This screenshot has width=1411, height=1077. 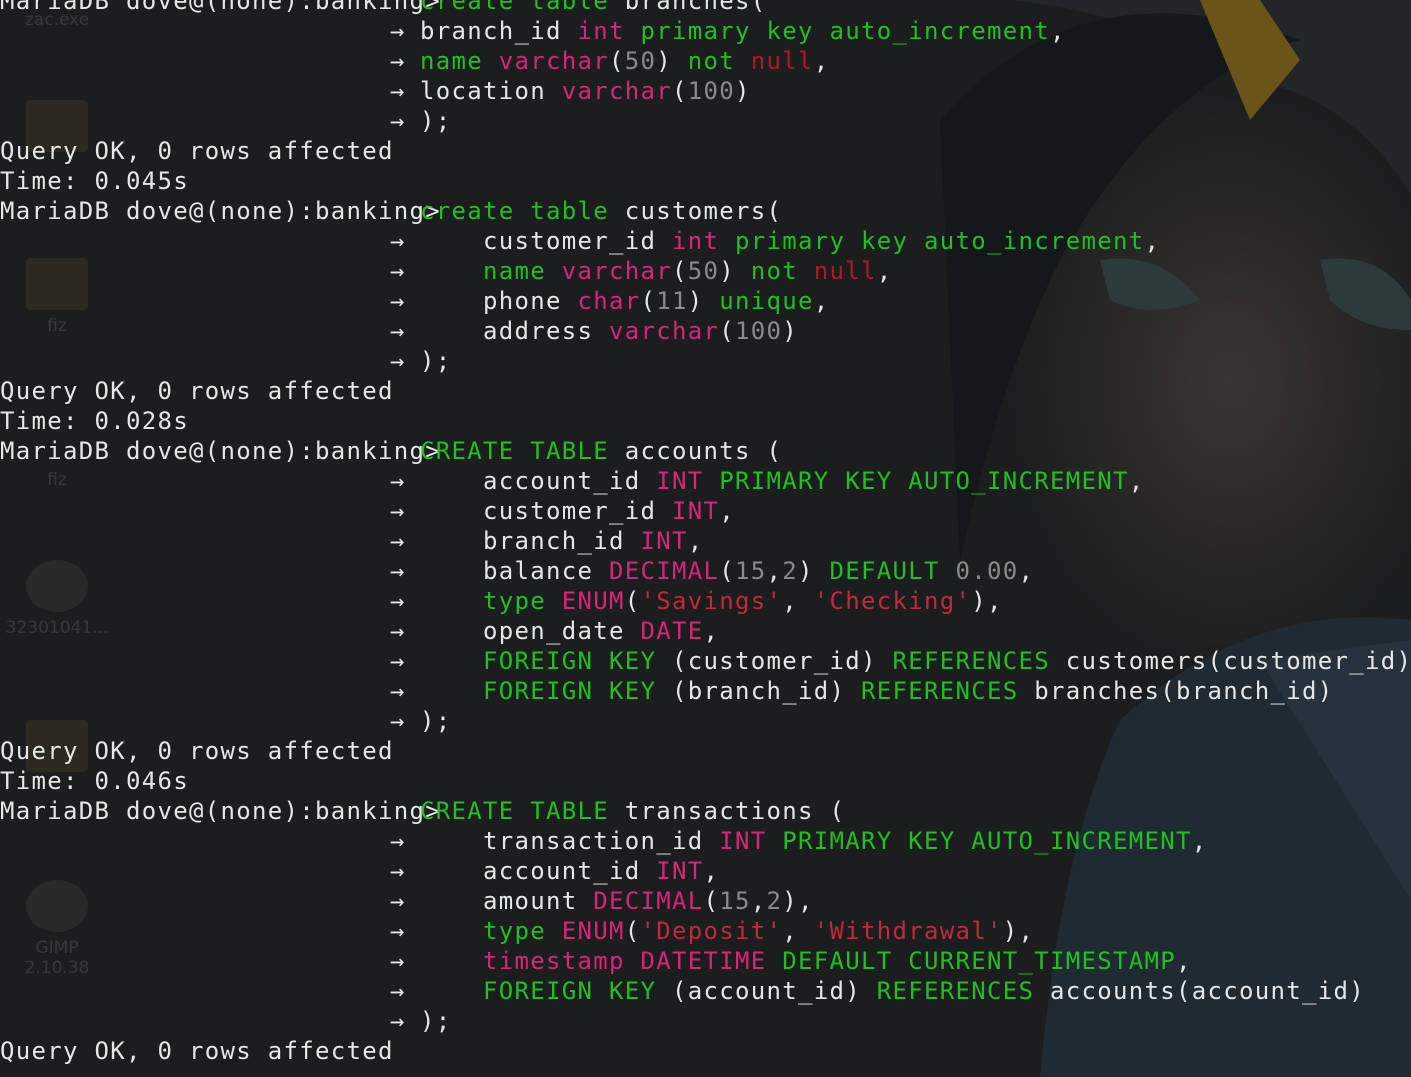 I want to click on sql-token: CREATE TABLE, so click(x=522, y=811).